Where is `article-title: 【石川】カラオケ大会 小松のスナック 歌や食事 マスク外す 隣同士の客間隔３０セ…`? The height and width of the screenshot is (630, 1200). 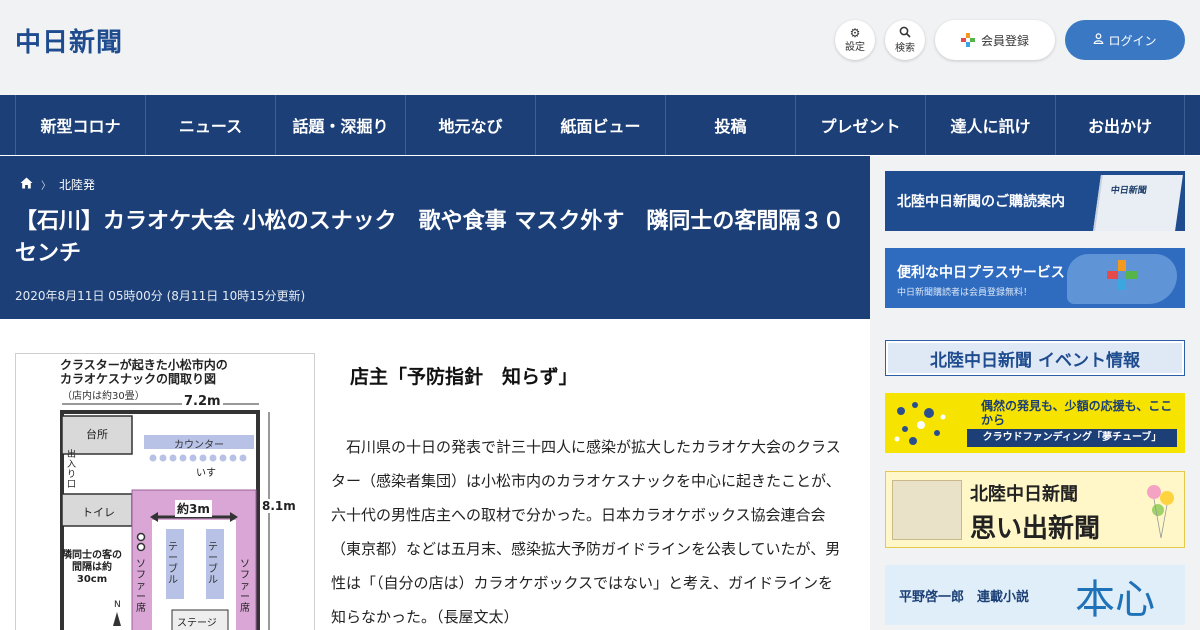 article-title: 【石川】カラオケ大会 小松のスナック 歌や食事 マスク外す 隣同士の客間隔３０セ… is located at coordinates (430, 237).